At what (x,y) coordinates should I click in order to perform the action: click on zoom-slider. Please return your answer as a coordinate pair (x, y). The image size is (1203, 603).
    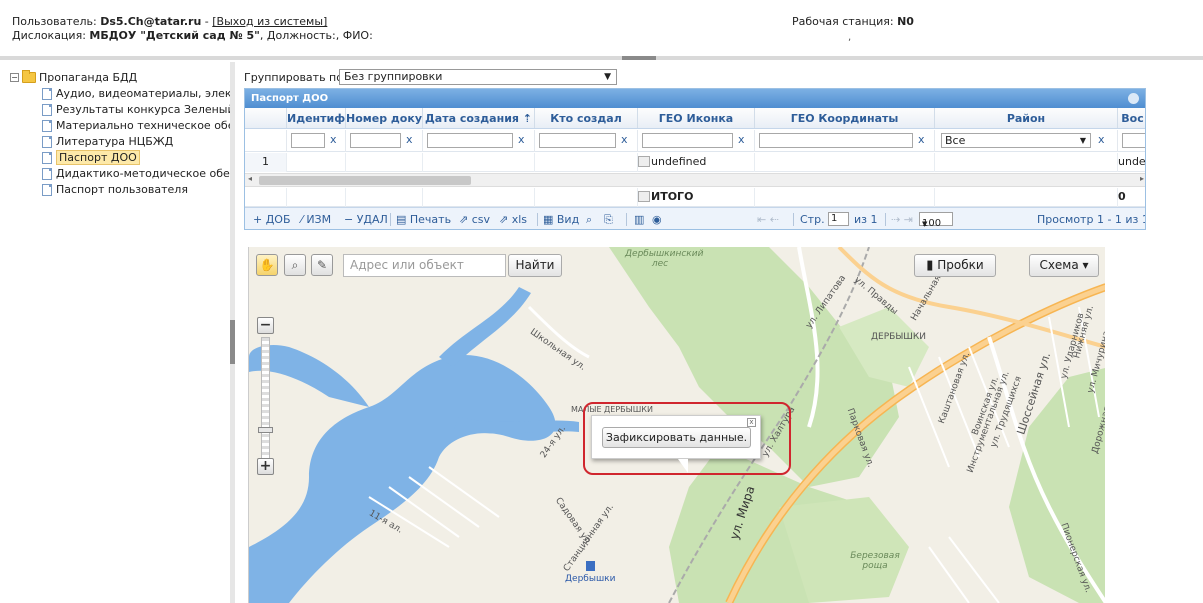
    Looking at the image, I should click on (265, 400).